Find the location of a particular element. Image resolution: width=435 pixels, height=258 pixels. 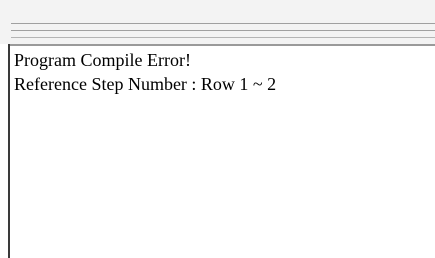

error-title-text: Program Compile Error! is located at coordinates (102, 60).